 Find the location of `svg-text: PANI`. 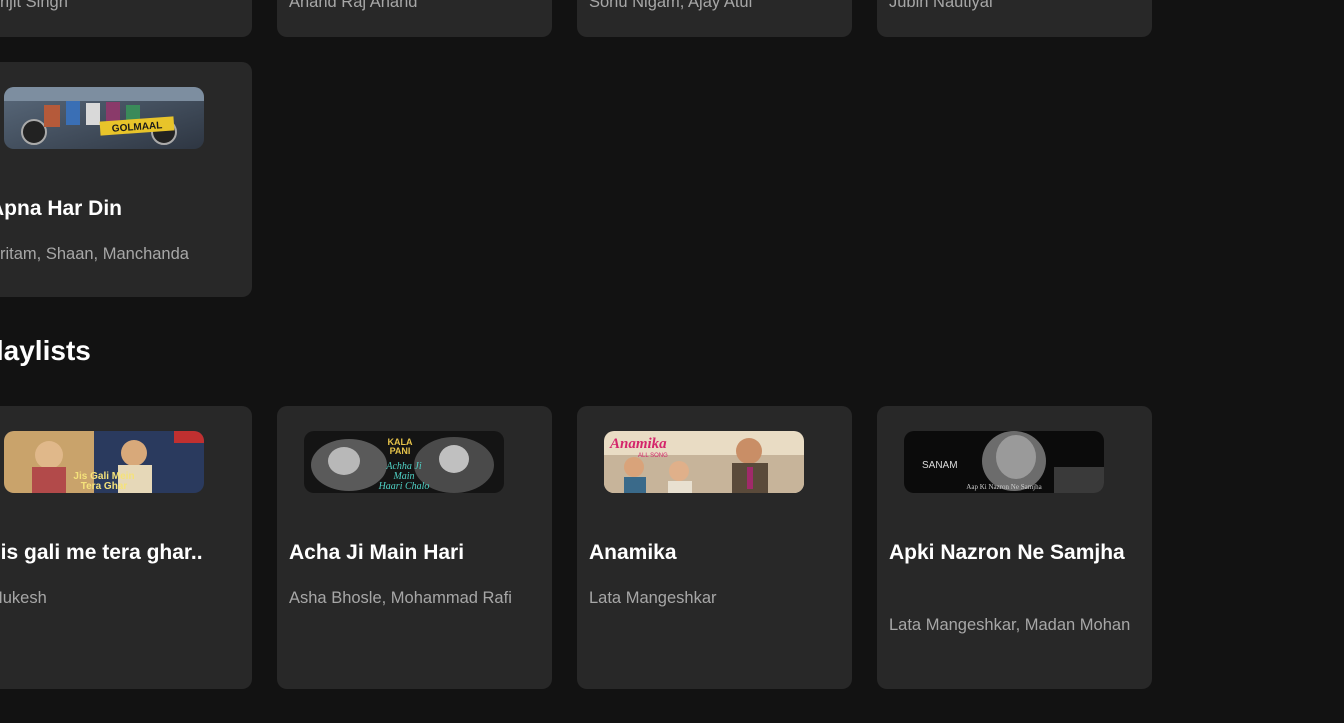

svg-text: PANI is located at coordinates (400, 451).